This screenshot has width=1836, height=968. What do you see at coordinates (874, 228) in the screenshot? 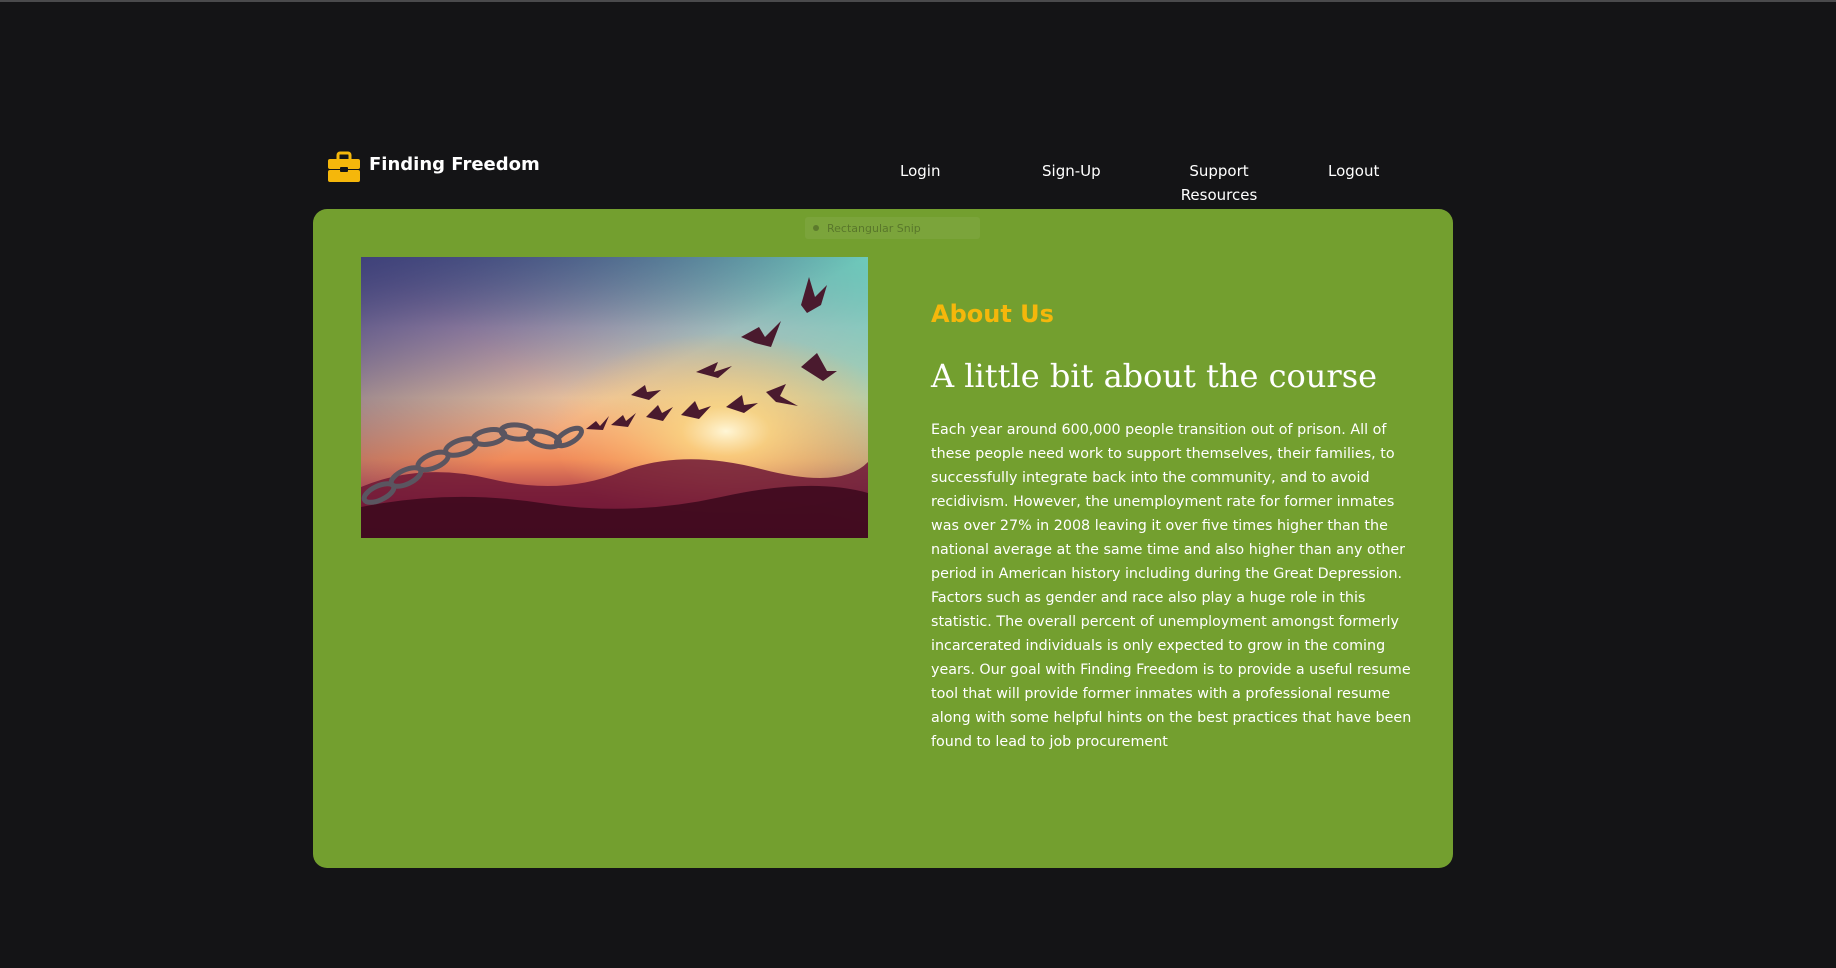
I see `snip-overlay-label: Rectangular Snip` at bounding box center [874, 228].